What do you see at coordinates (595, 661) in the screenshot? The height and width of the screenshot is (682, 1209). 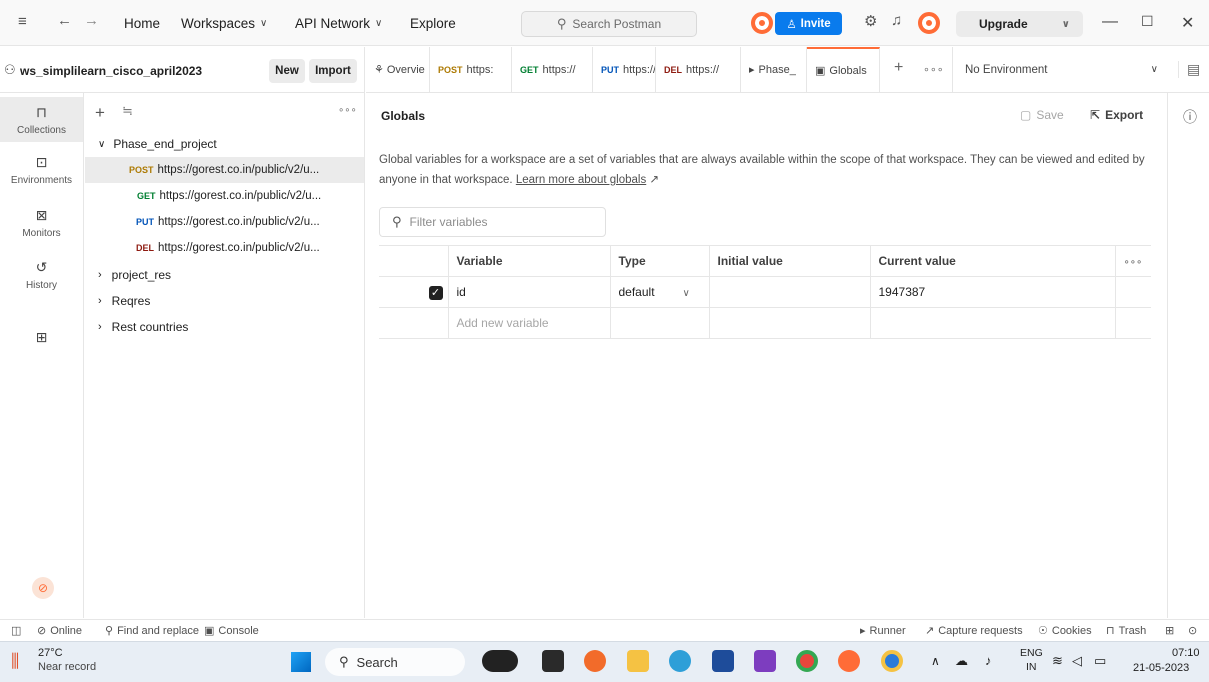 I see `firefox-icon` at bounding box center [595, 661].